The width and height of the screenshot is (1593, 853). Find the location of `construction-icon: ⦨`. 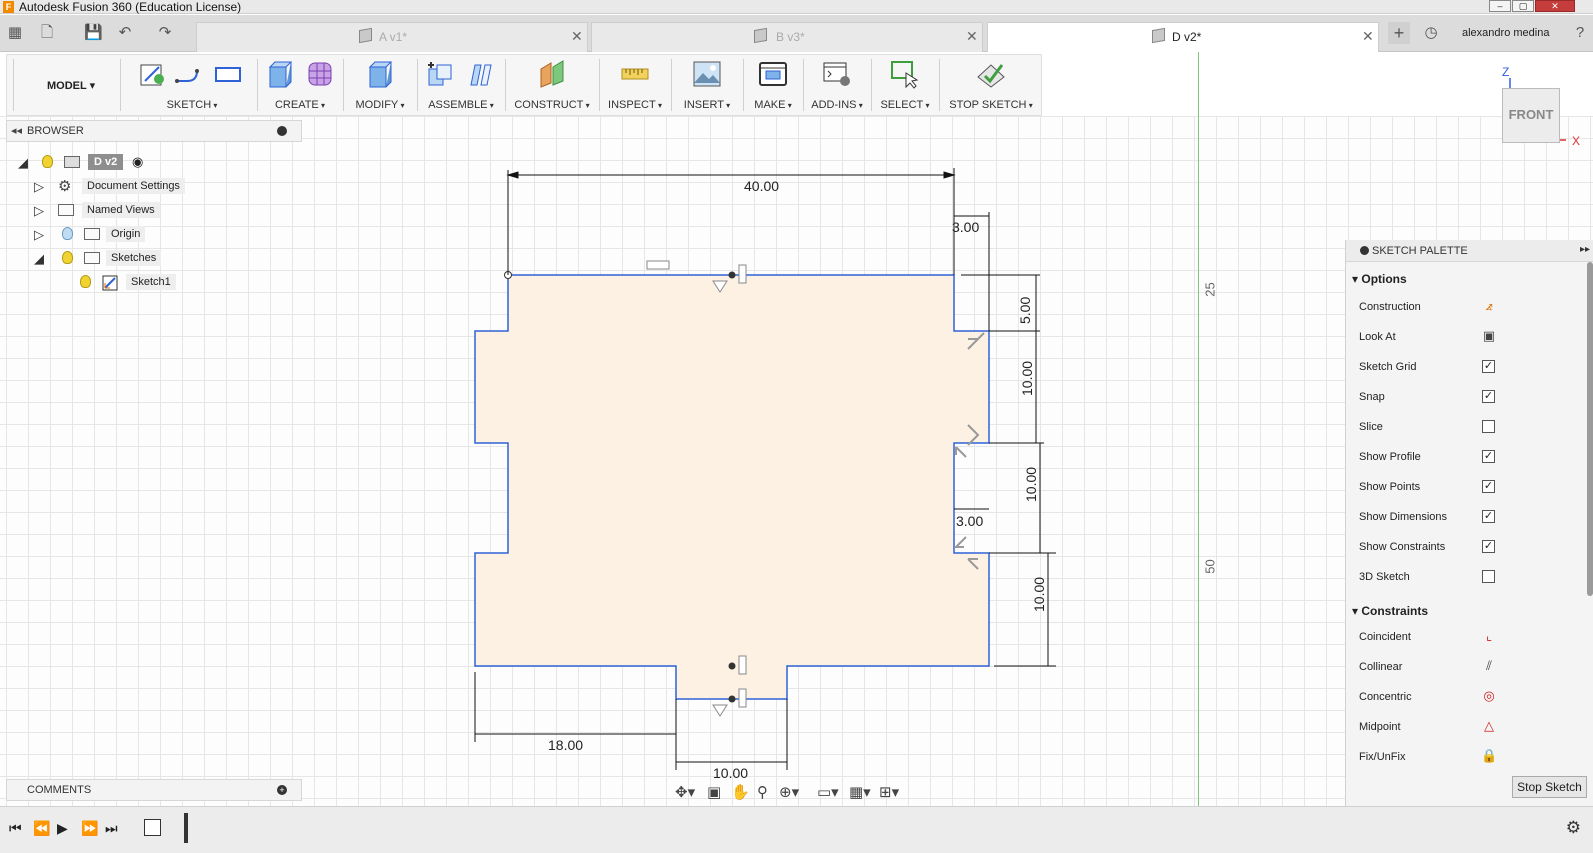

construction-icon: ⦨ is located at coordinates (1489, 306).